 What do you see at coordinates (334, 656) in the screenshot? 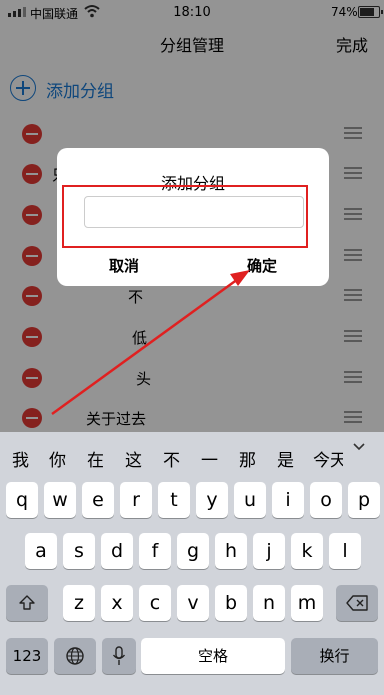
I see `return-key: 换行` at bounding box center [334, 656].